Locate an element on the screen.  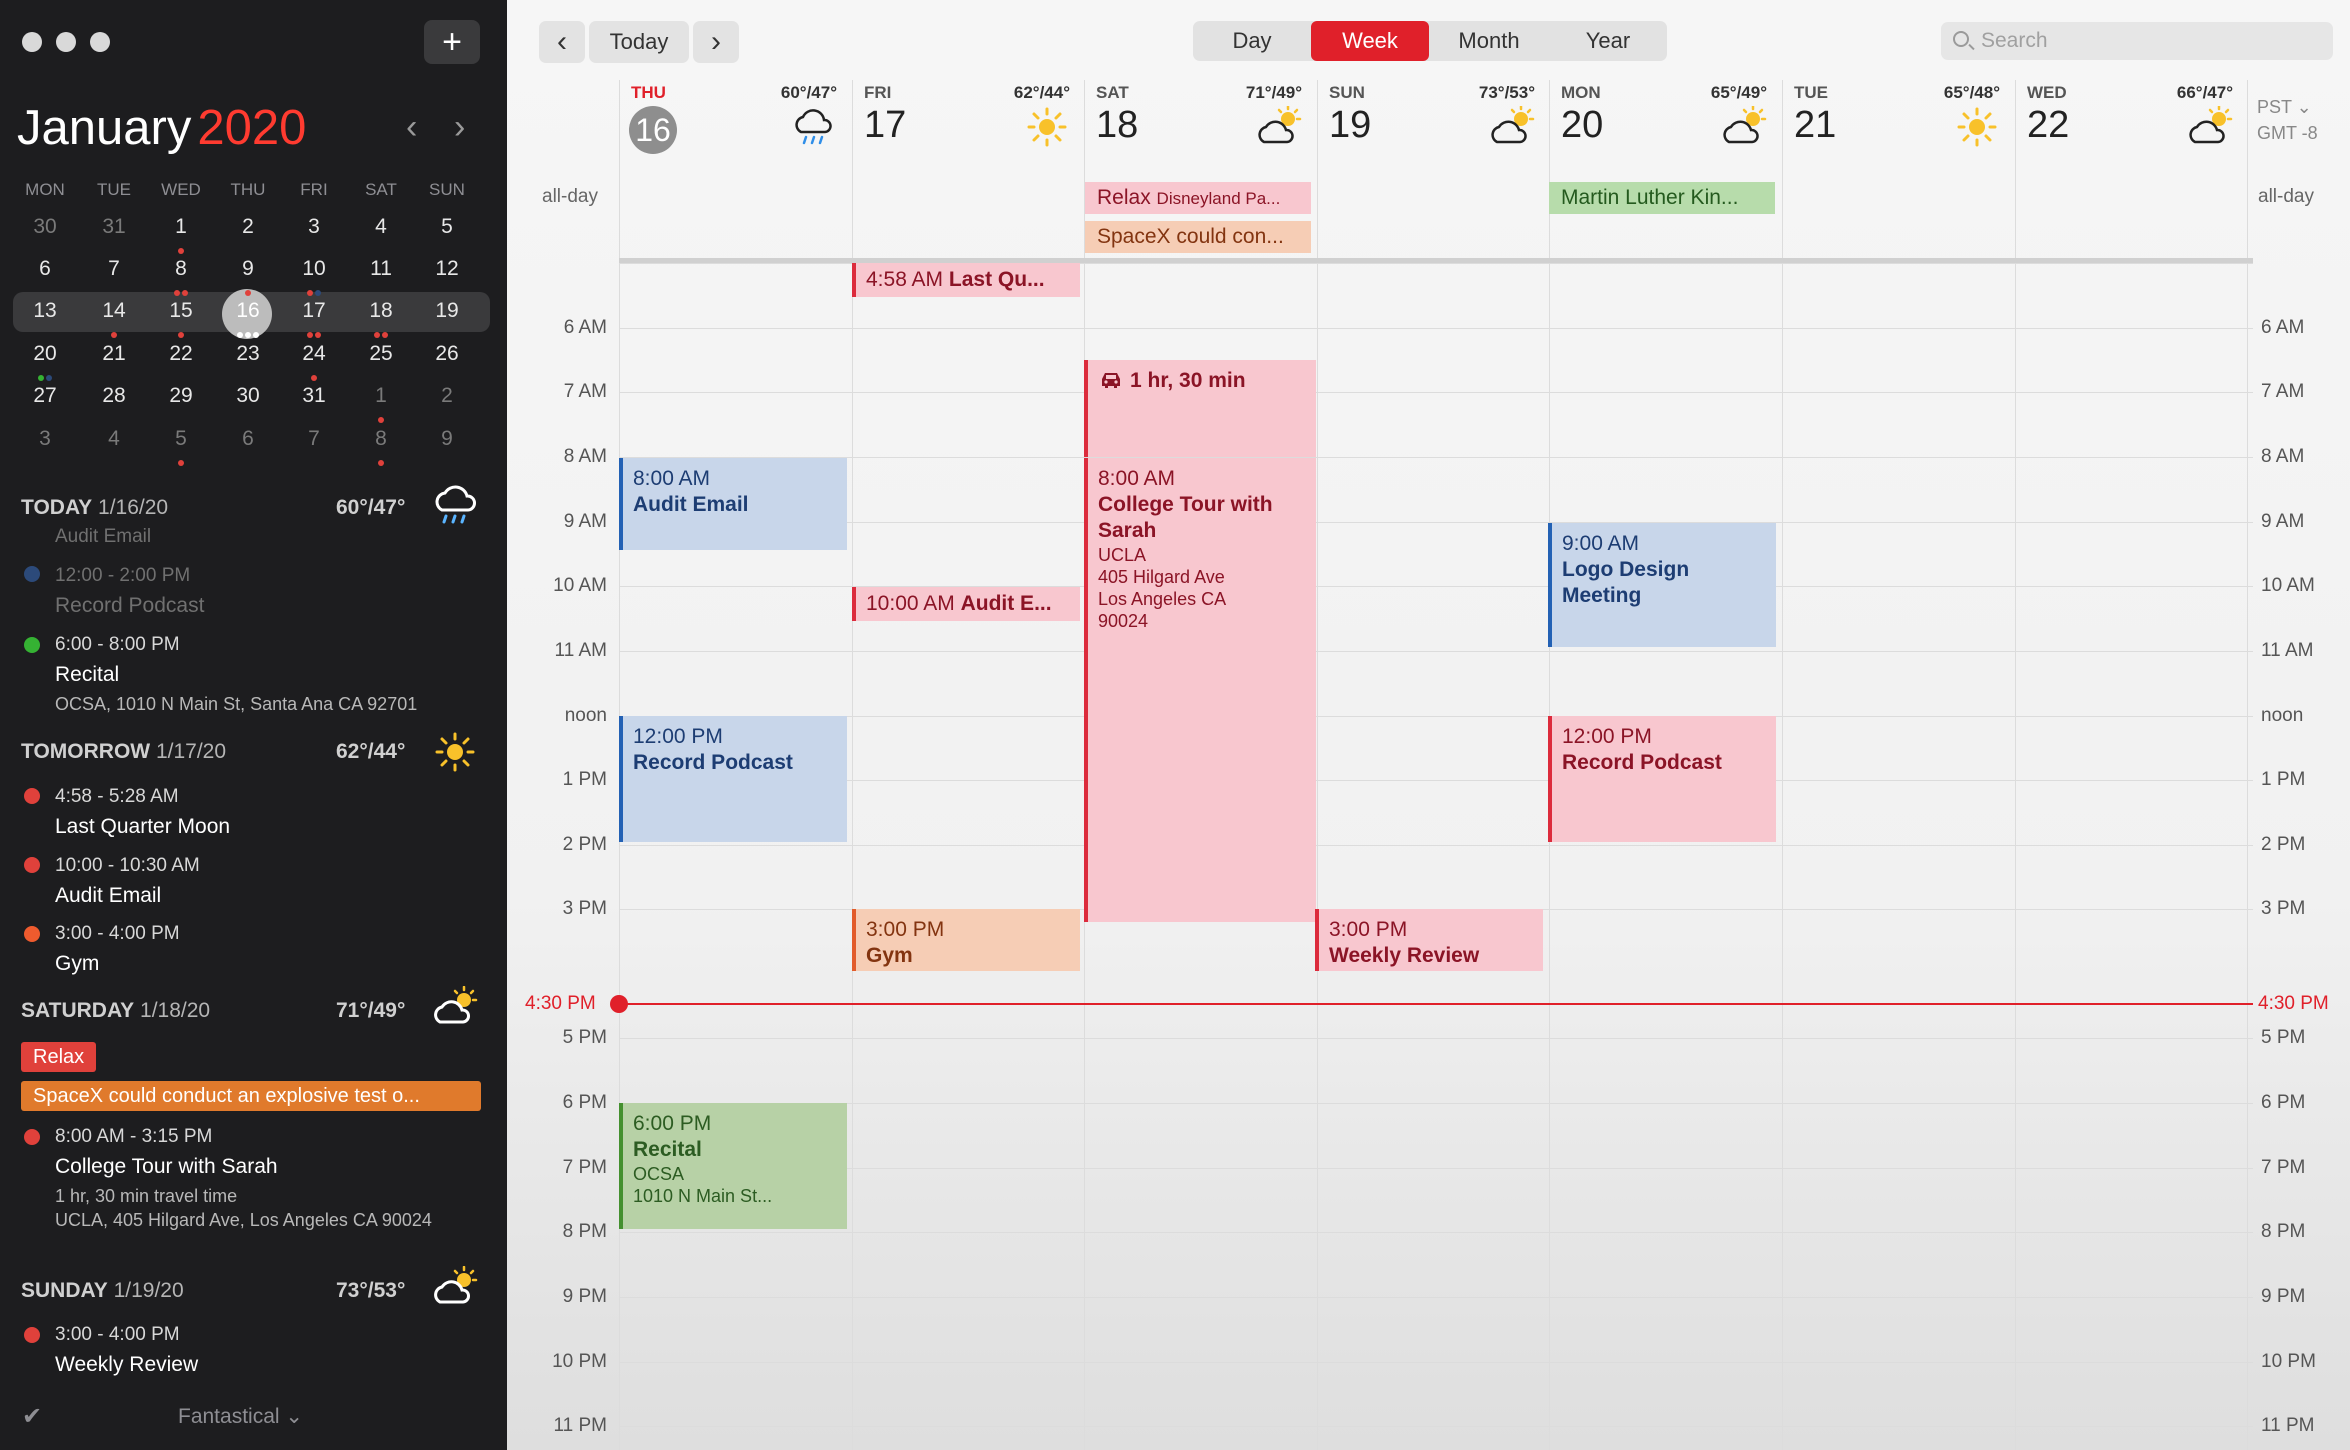
column-divider is located at coordinates (2015, 765).